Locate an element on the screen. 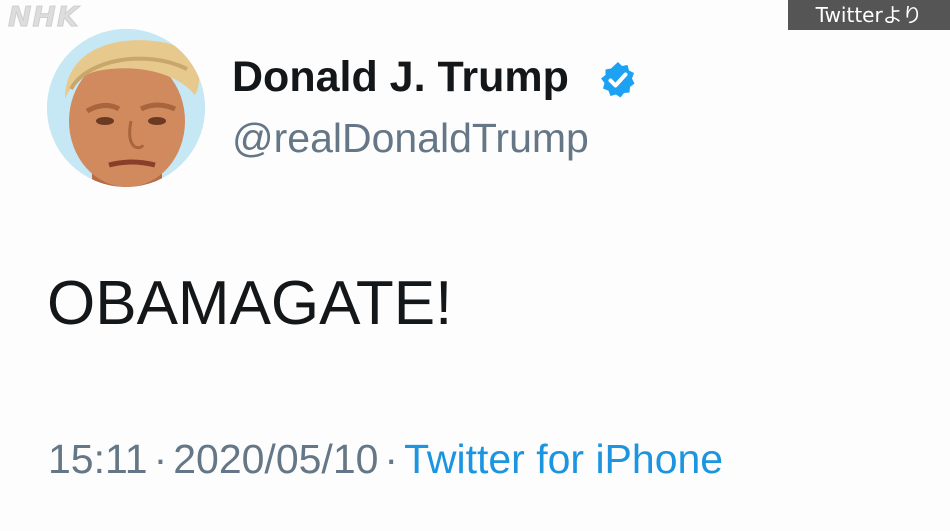  user-handle: @realDonaldTrump is located at coordinates (410, 138).